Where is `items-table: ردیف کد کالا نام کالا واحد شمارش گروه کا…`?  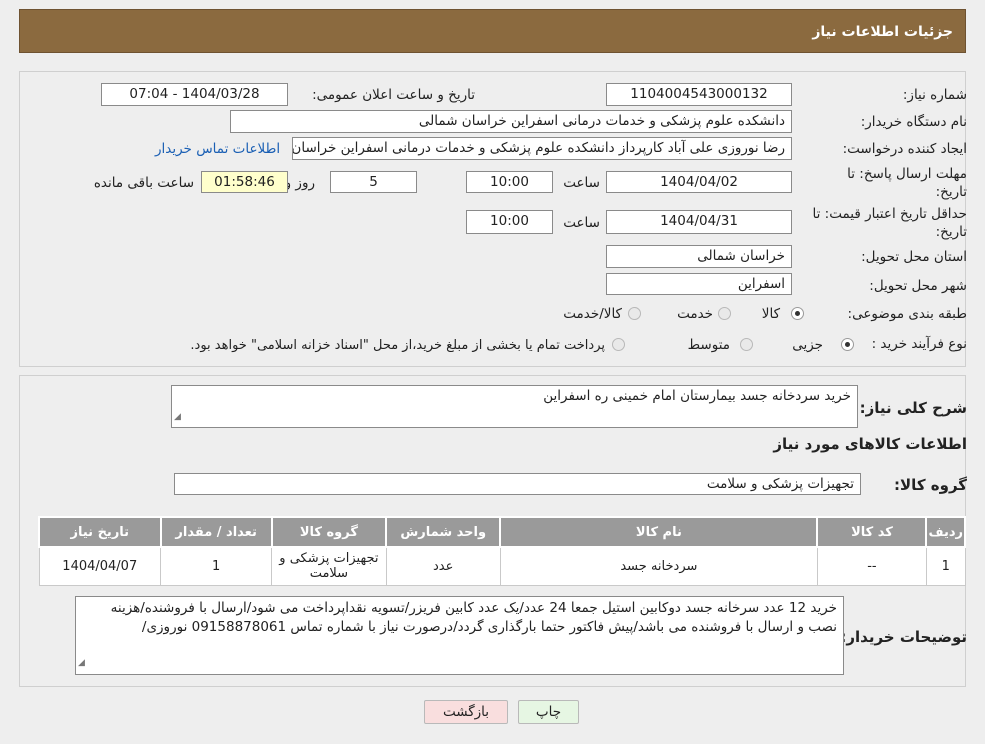 items-table: ردیف کد کالا نام کالا واحد شمارش گروه کا… is located at coordinates (502, 551).